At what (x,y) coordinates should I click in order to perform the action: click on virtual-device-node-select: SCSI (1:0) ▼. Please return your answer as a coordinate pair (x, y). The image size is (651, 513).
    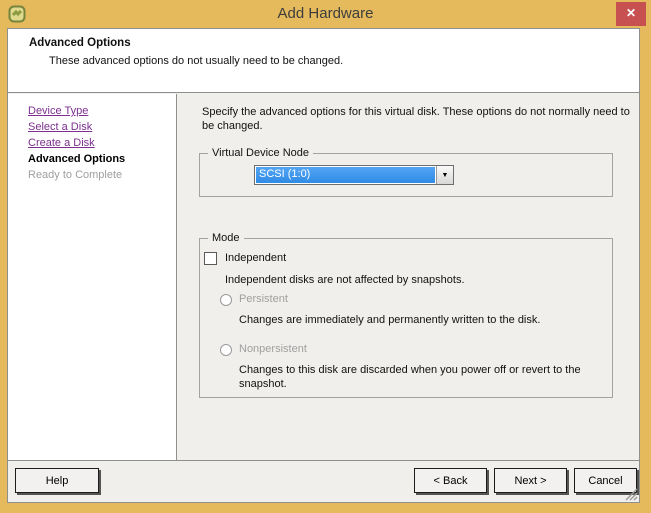
    Looking at the image, I should click on (354, 175).